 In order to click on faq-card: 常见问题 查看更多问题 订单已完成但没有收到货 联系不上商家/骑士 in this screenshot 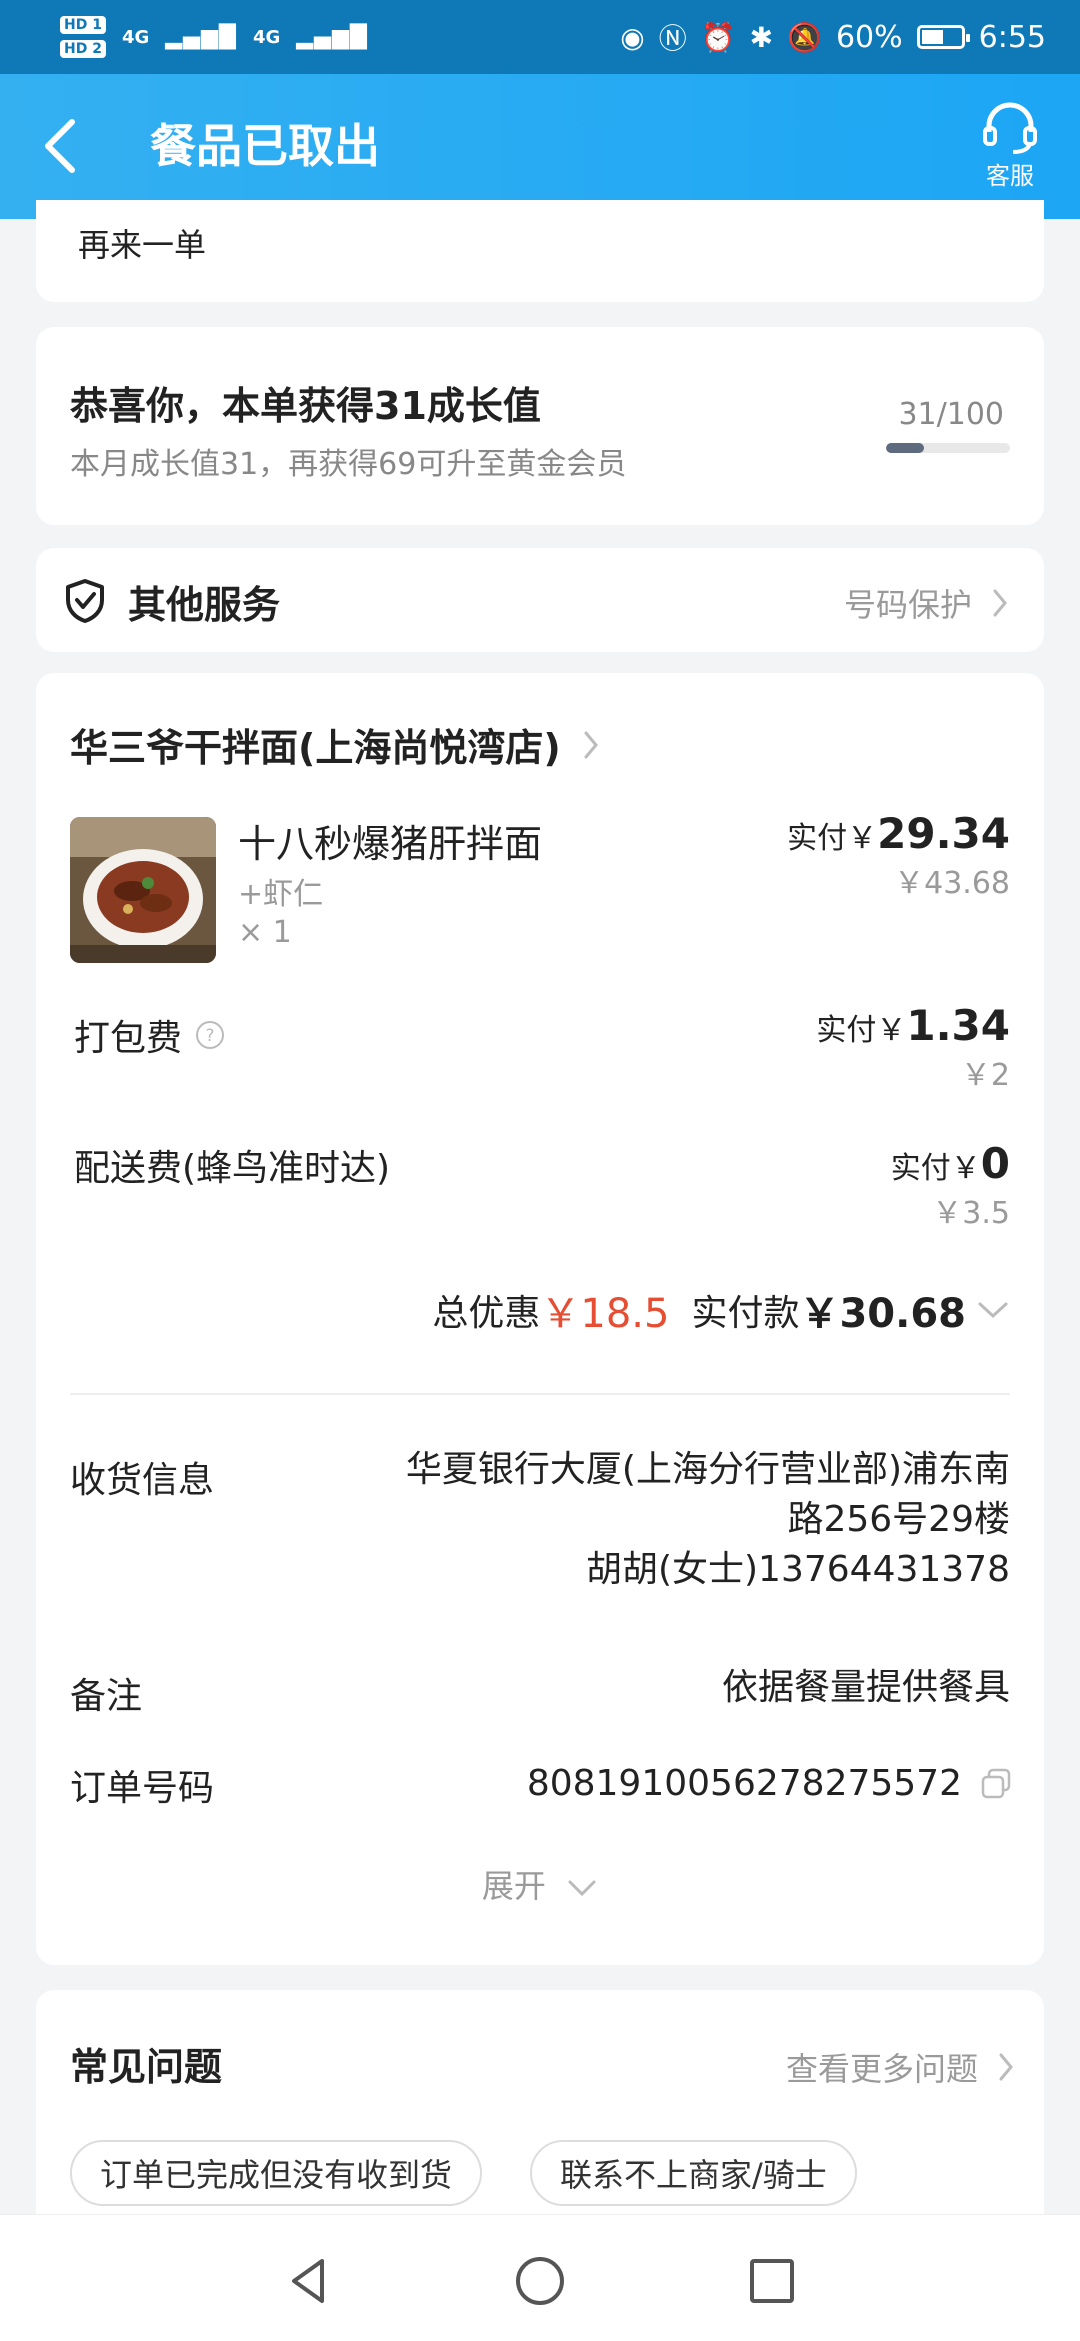, I will do `click(540, 2120)`.